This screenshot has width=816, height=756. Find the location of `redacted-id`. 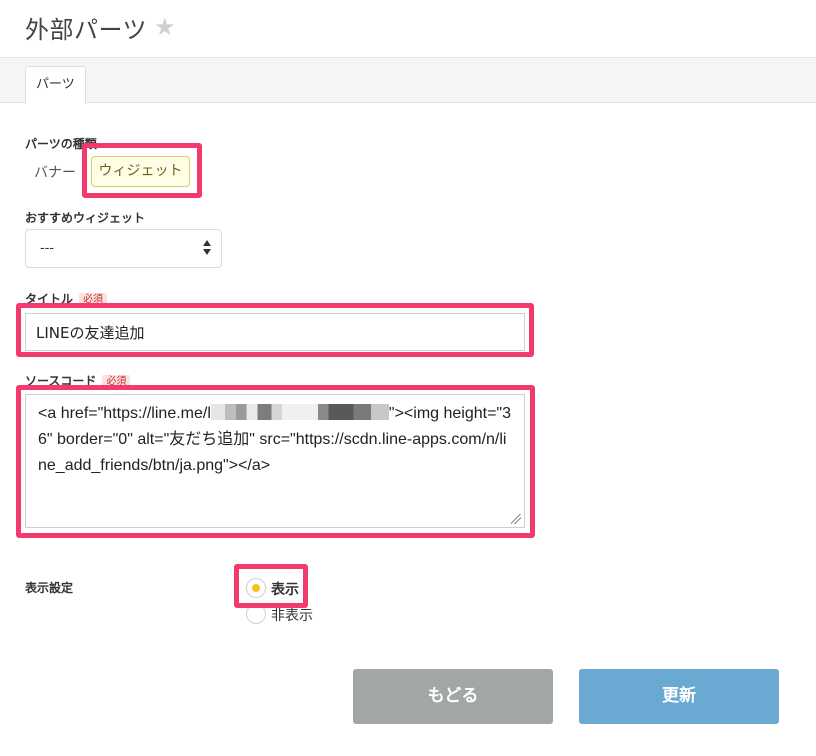

redacted-id is located at coordinates (299, 412).